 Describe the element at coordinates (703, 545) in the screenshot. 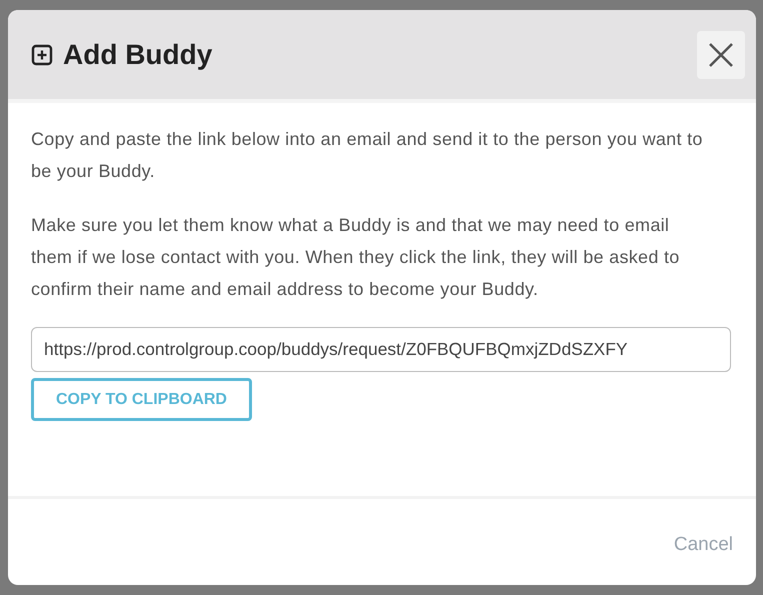

I see `cancel-button: Cancel` at that location.